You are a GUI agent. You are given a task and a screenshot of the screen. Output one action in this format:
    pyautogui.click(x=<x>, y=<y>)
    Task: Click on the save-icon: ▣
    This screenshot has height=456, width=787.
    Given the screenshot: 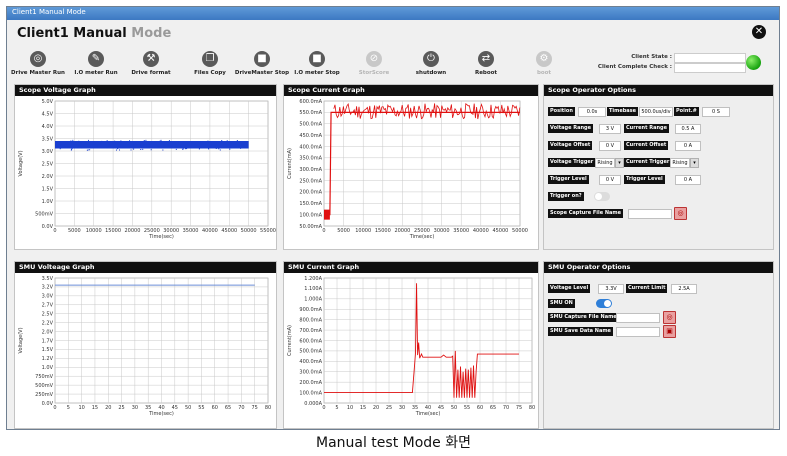 What is the action you would take?
    pyautogui.click(x=669, y=331)
    